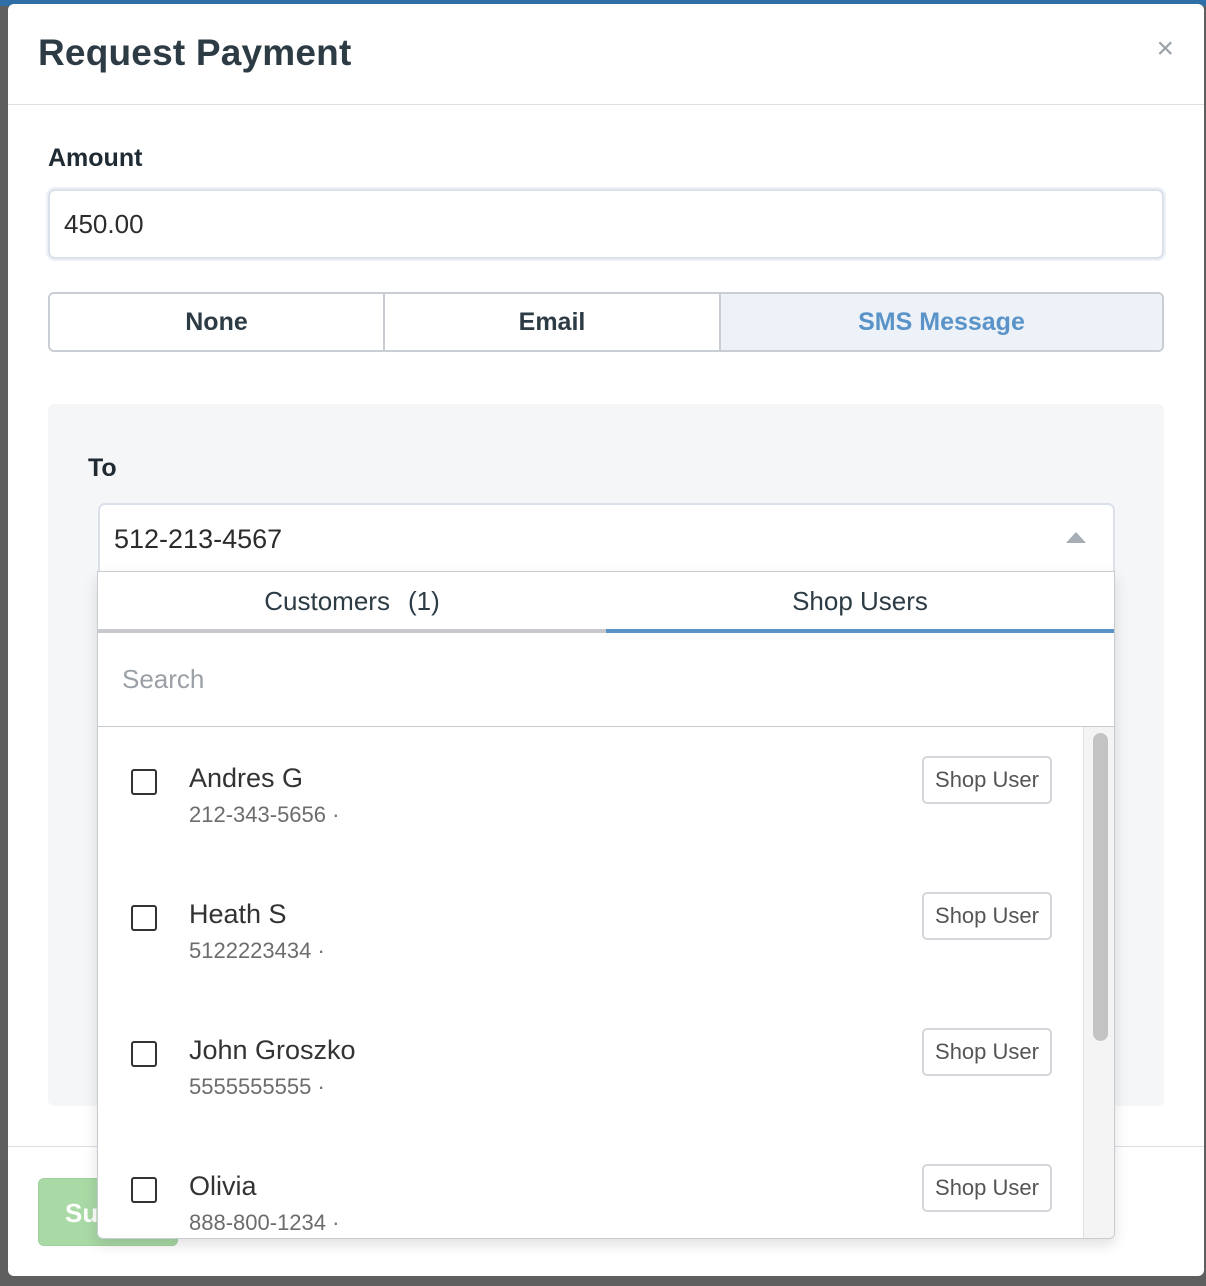  Describe the element at coordinates (217, 322) in the screenshot. I see `delivery-none-button: None` at that location.